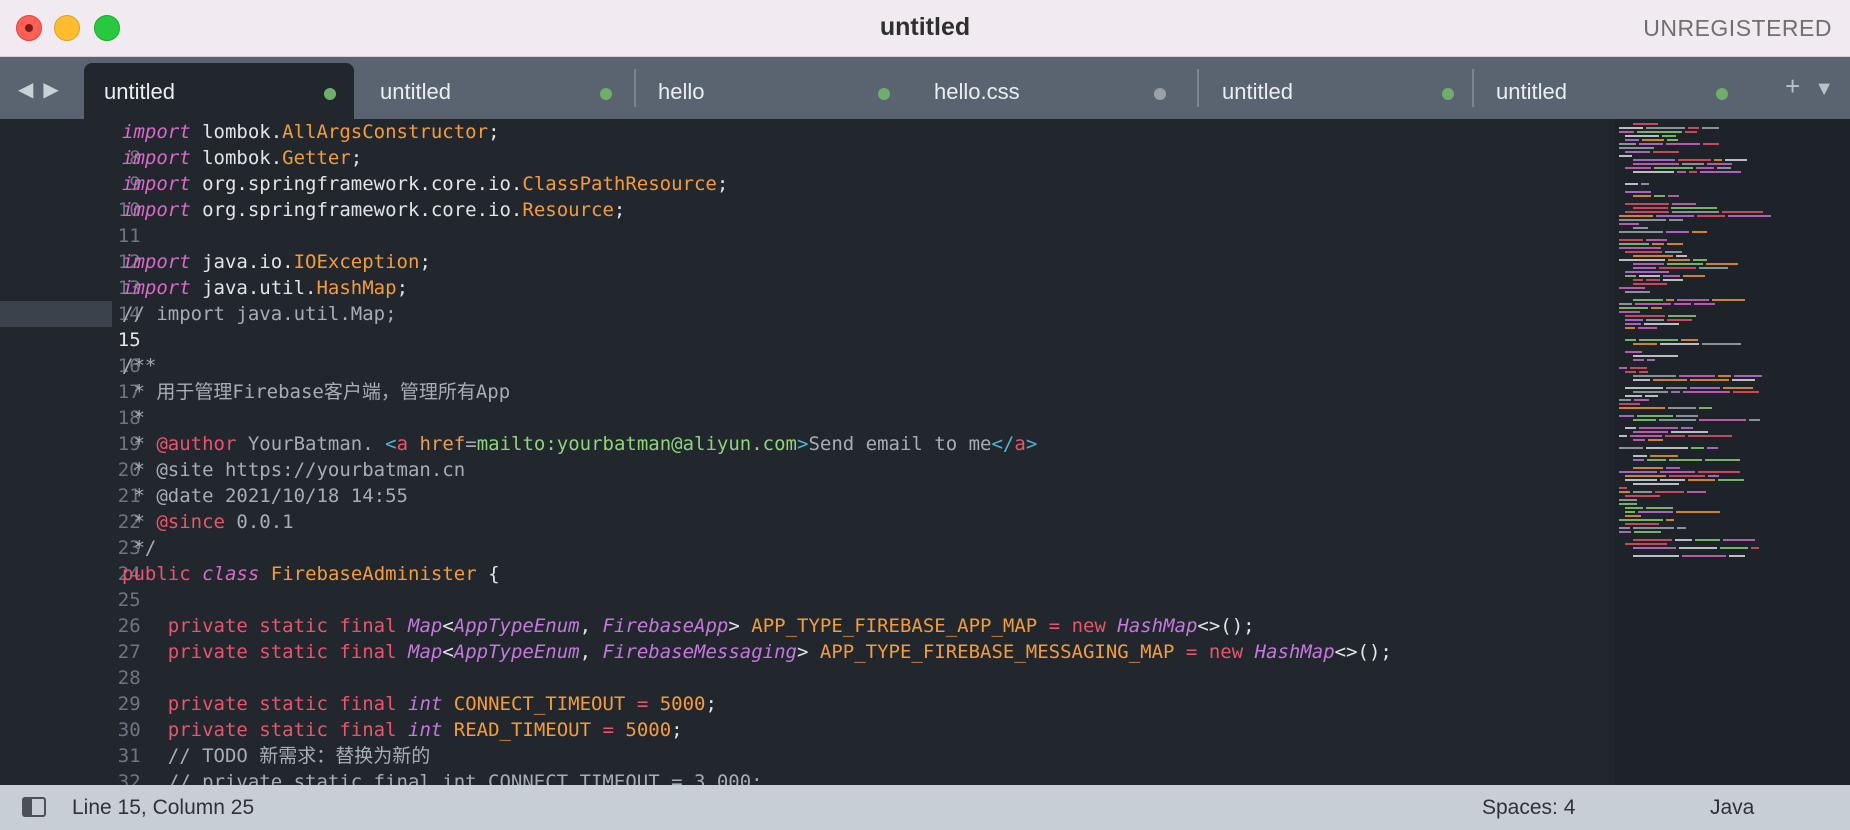 The height and width of the screenshot is (830, 1850). Describe the element at coordinates (1792, 86) in the screenshot. I see `new-tab-plus-icon: +` at that location.